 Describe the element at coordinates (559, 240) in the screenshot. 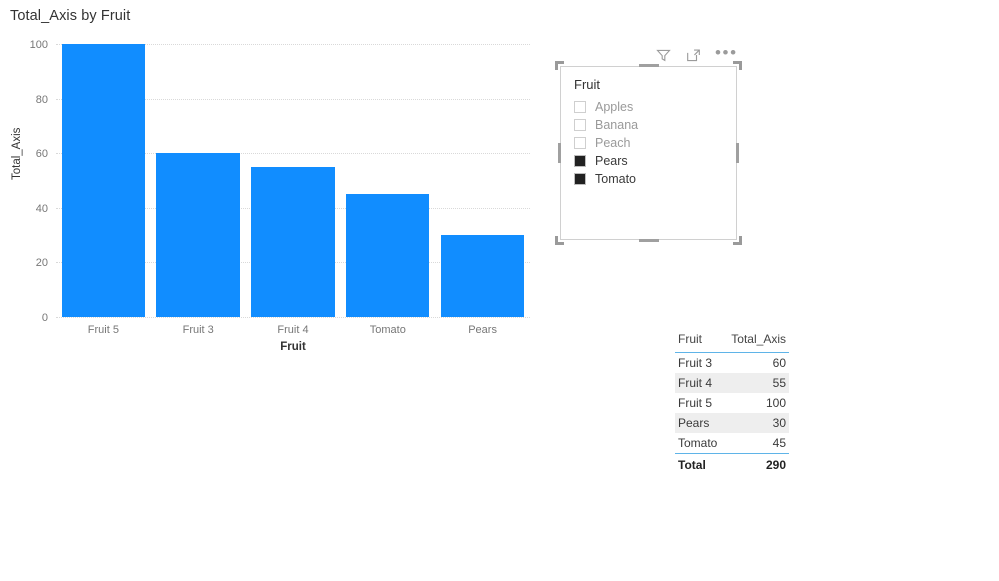

I see `resize-handle-bottom-left` at that location.